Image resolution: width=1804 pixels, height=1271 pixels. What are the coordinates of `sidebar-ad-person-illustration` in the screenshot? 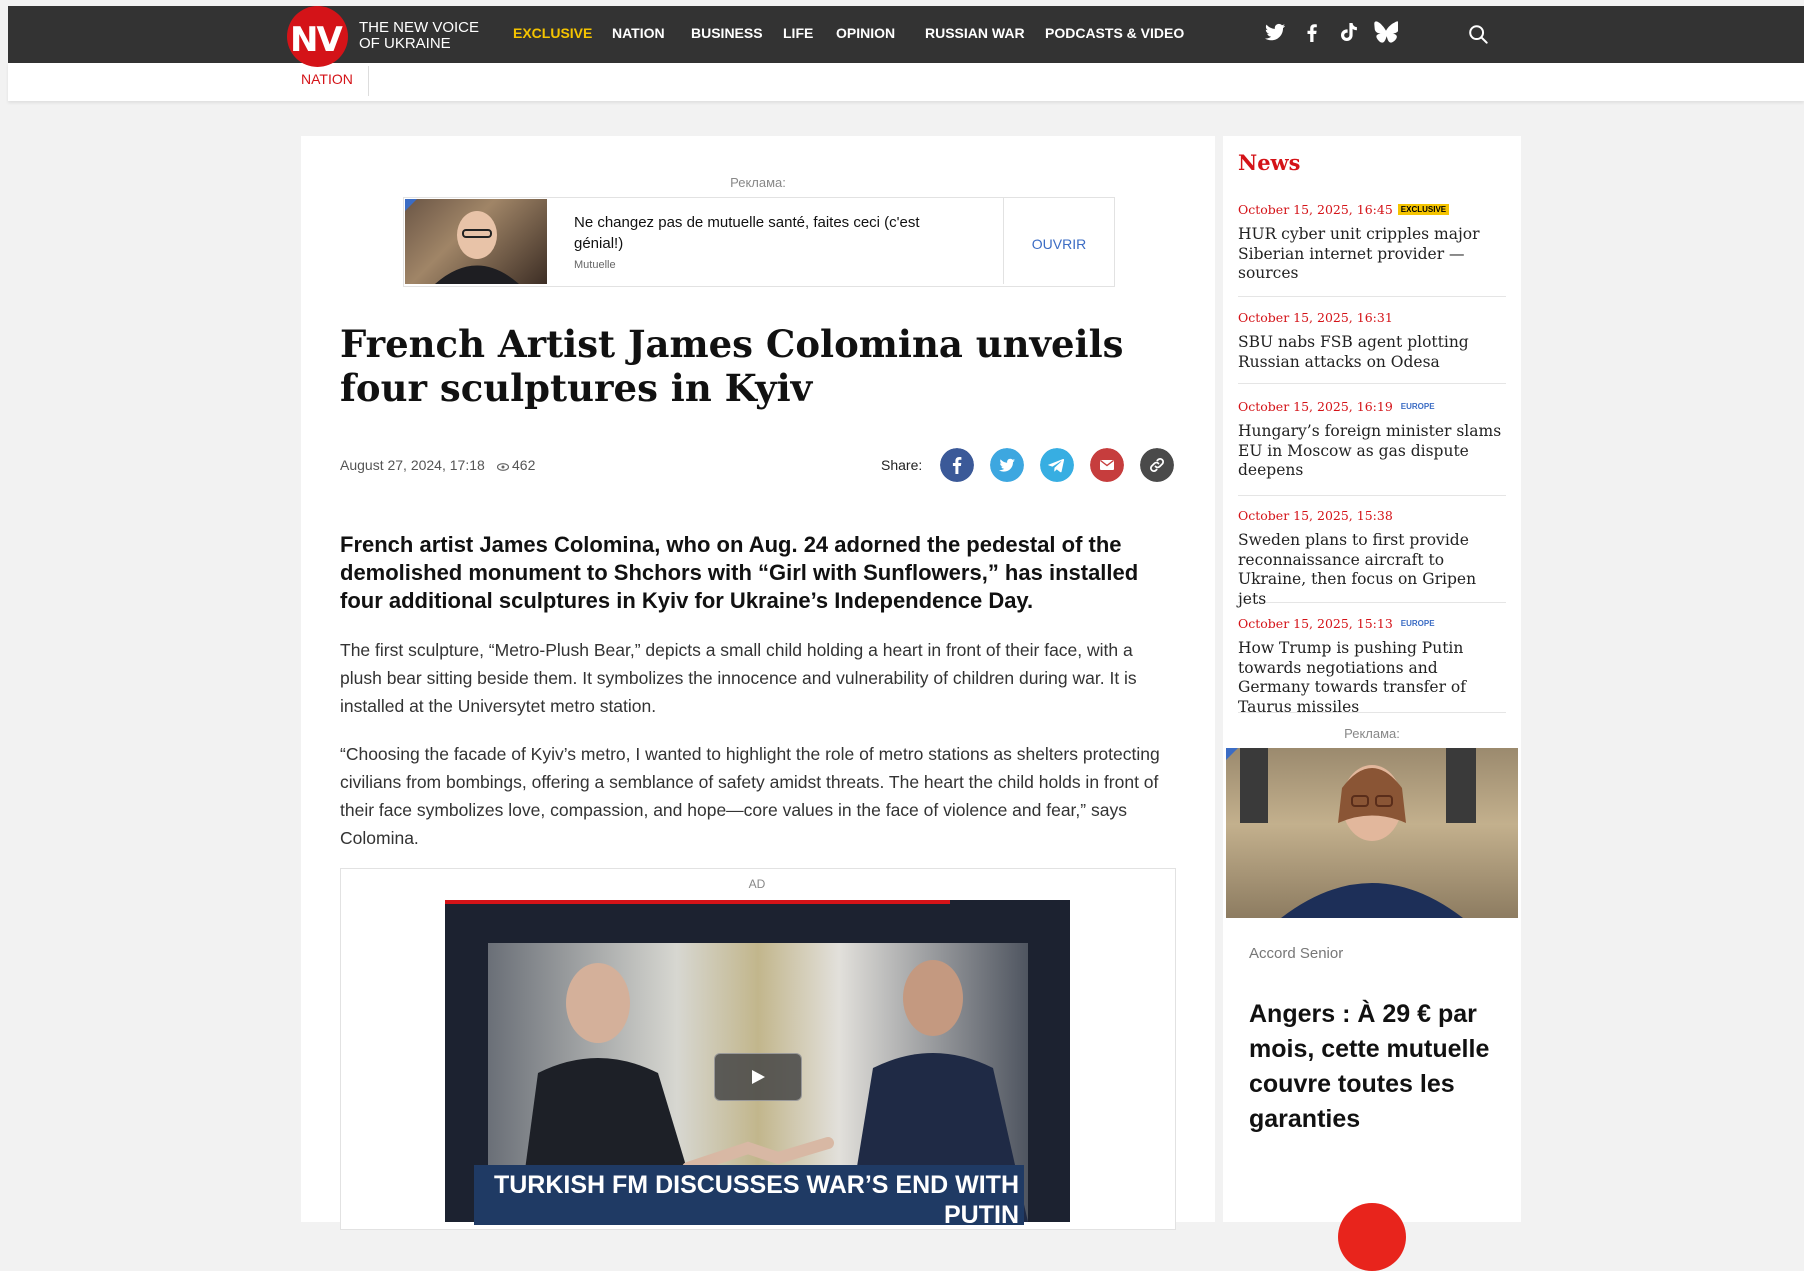 It's located at (1351, 833).